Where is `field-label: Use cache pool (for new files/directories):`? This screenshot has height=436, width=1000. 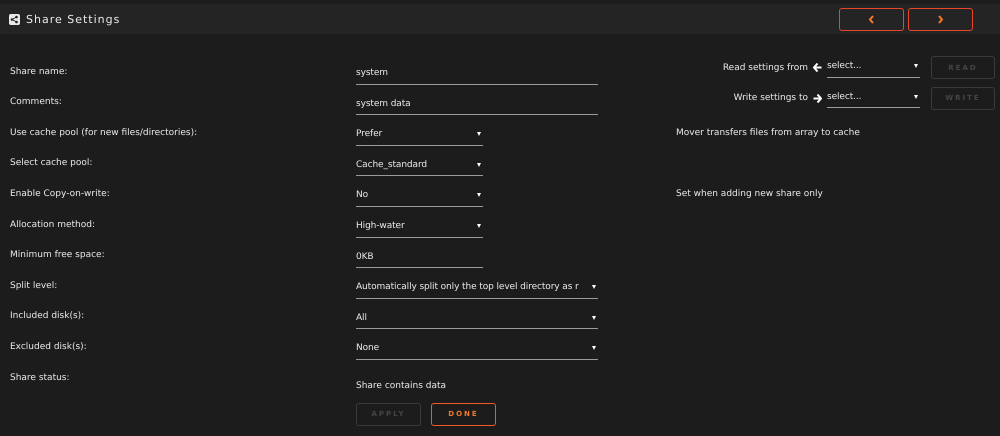 field-label: Use cache pool (for new files/directories): is located at coordinates (104, 134).